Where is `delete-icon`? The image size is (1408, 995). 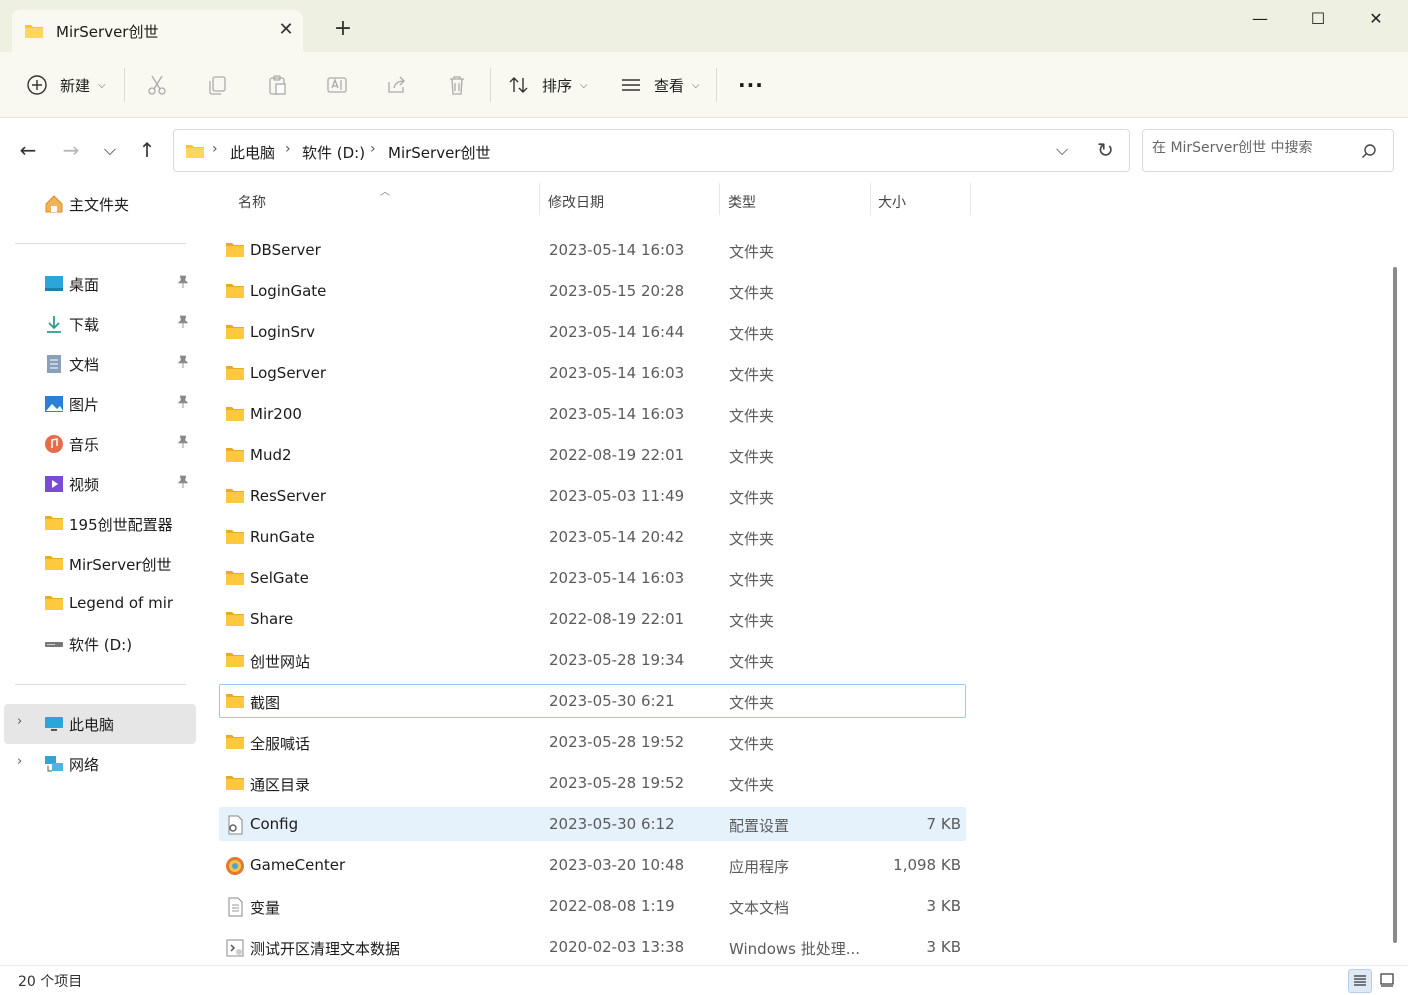 delete-icon is located at coordinates (457, 85).